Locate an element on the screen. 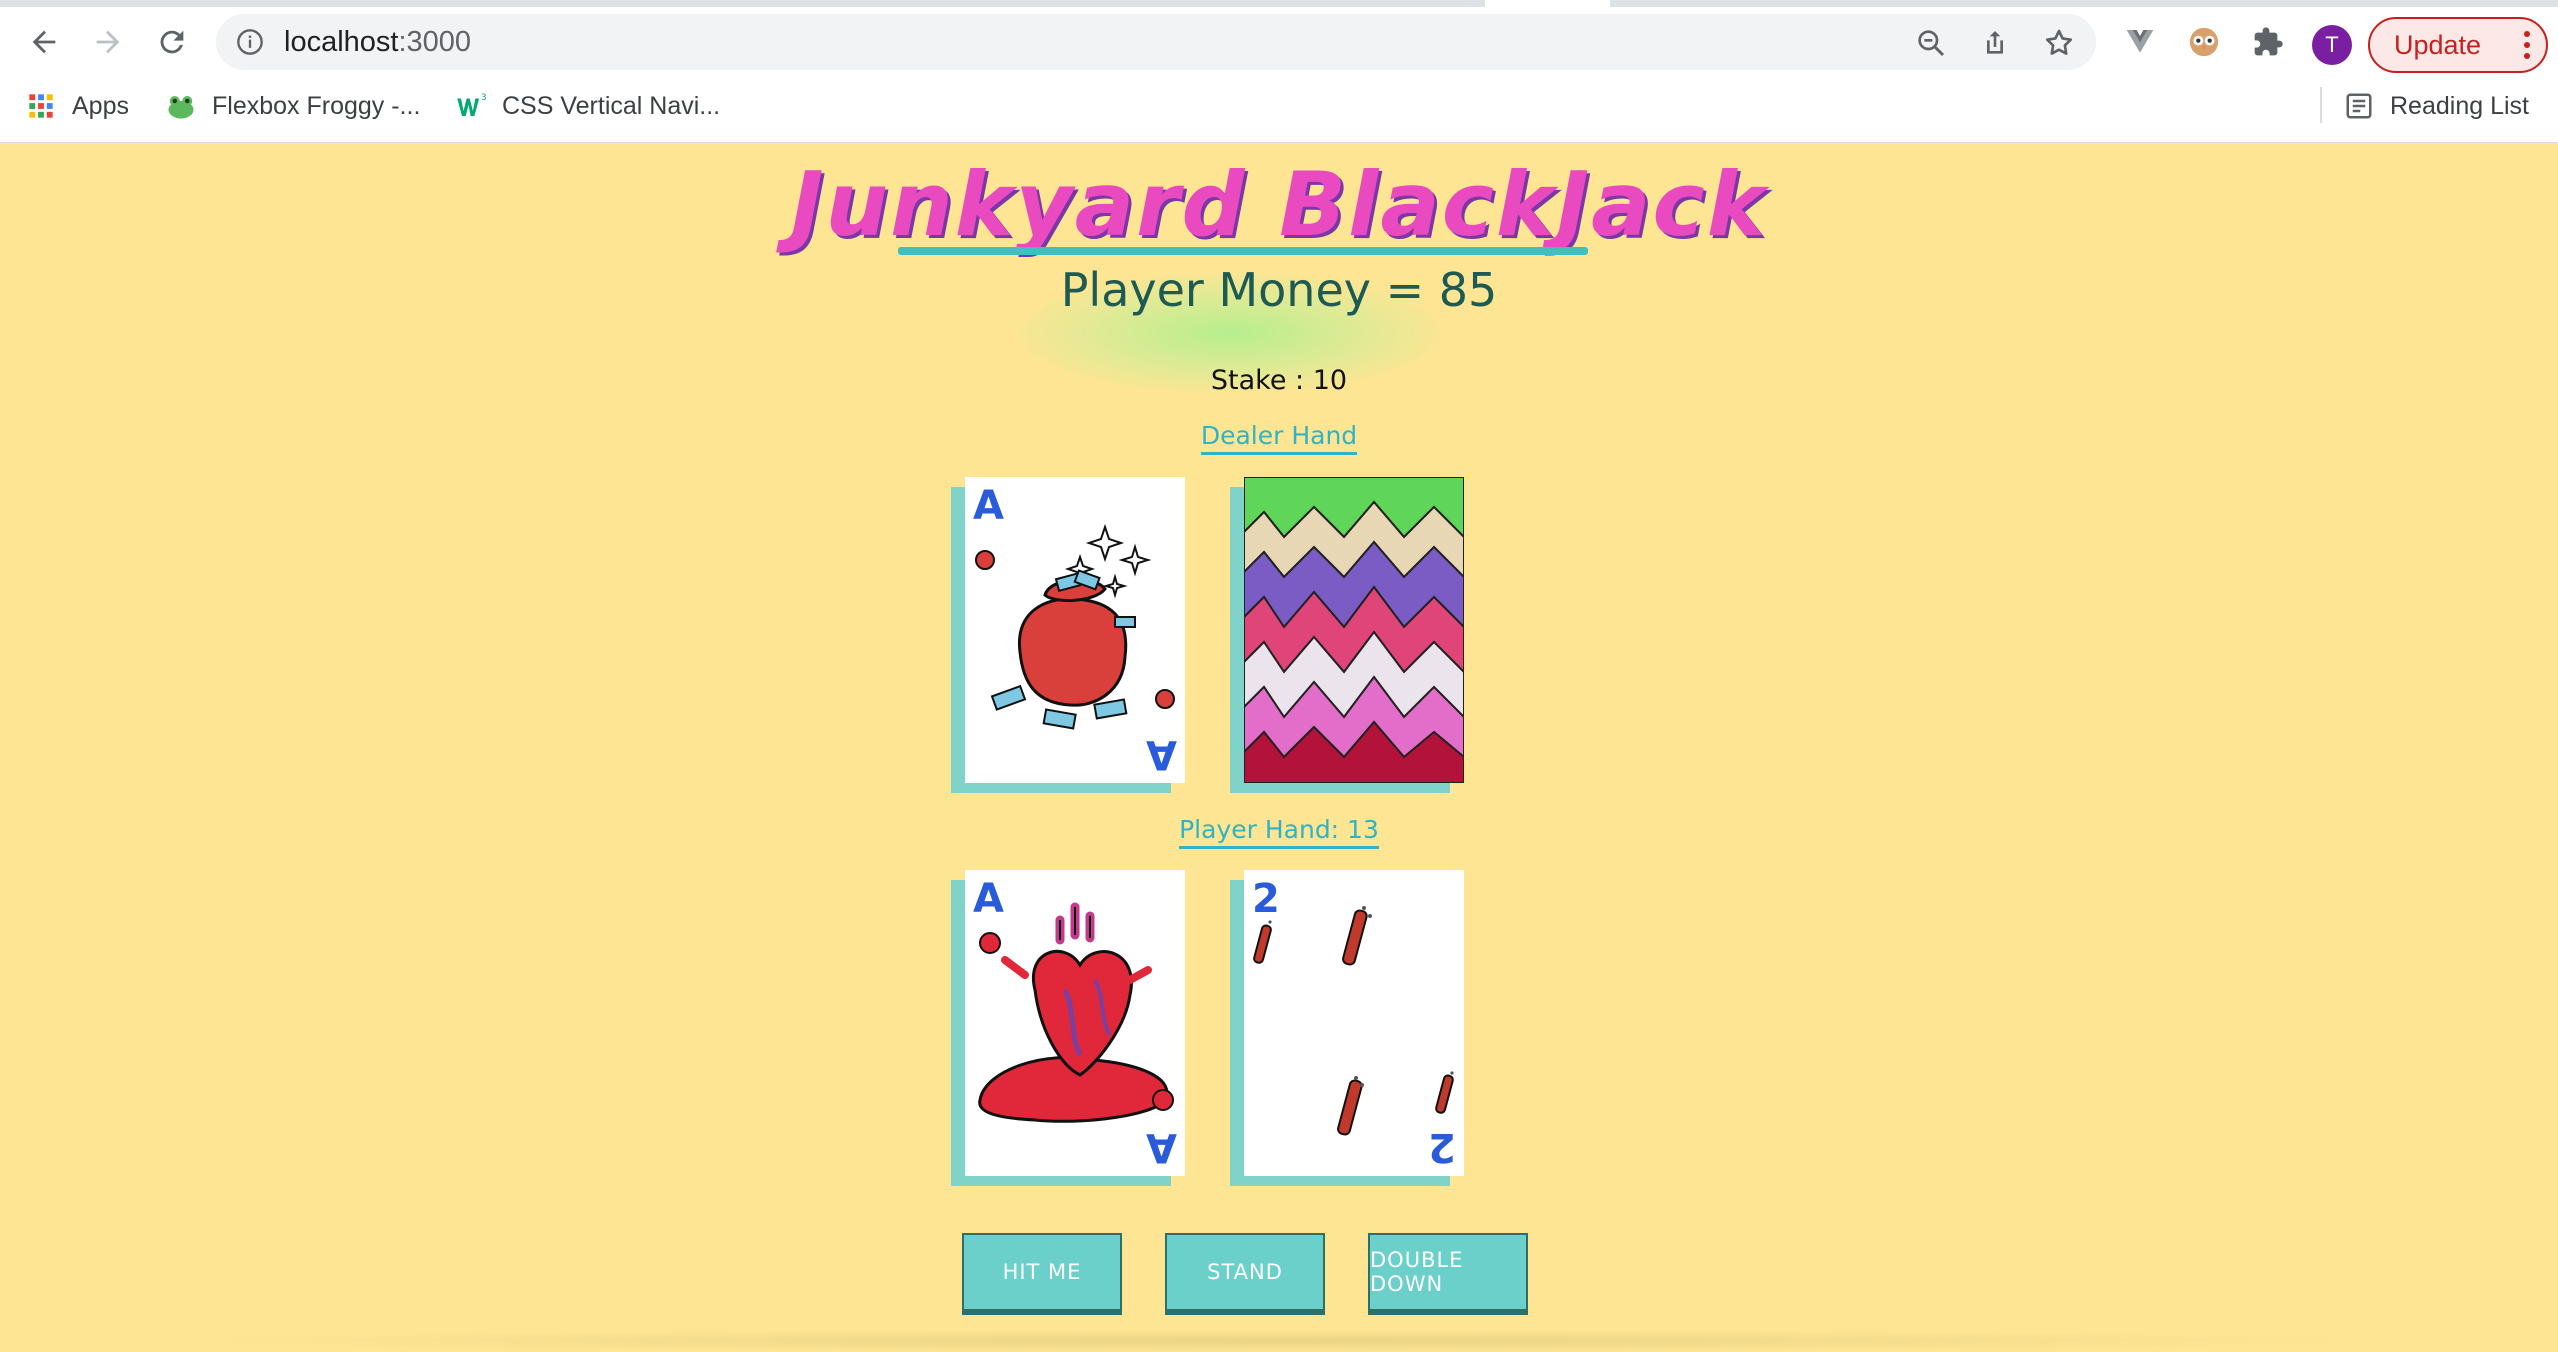 This screenshot has height=1352, width=2558. svg-text: 3 is located at coordinates (483, 98).